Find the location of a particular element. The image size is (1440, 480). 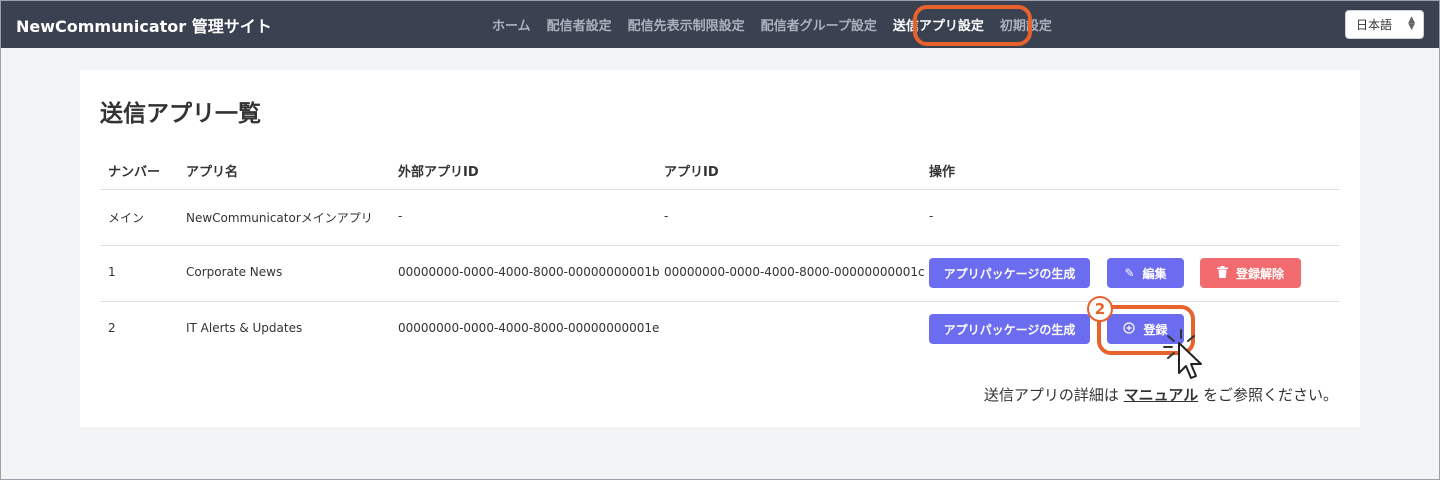

cell-number: 2 is located at coordinates (112, 328).